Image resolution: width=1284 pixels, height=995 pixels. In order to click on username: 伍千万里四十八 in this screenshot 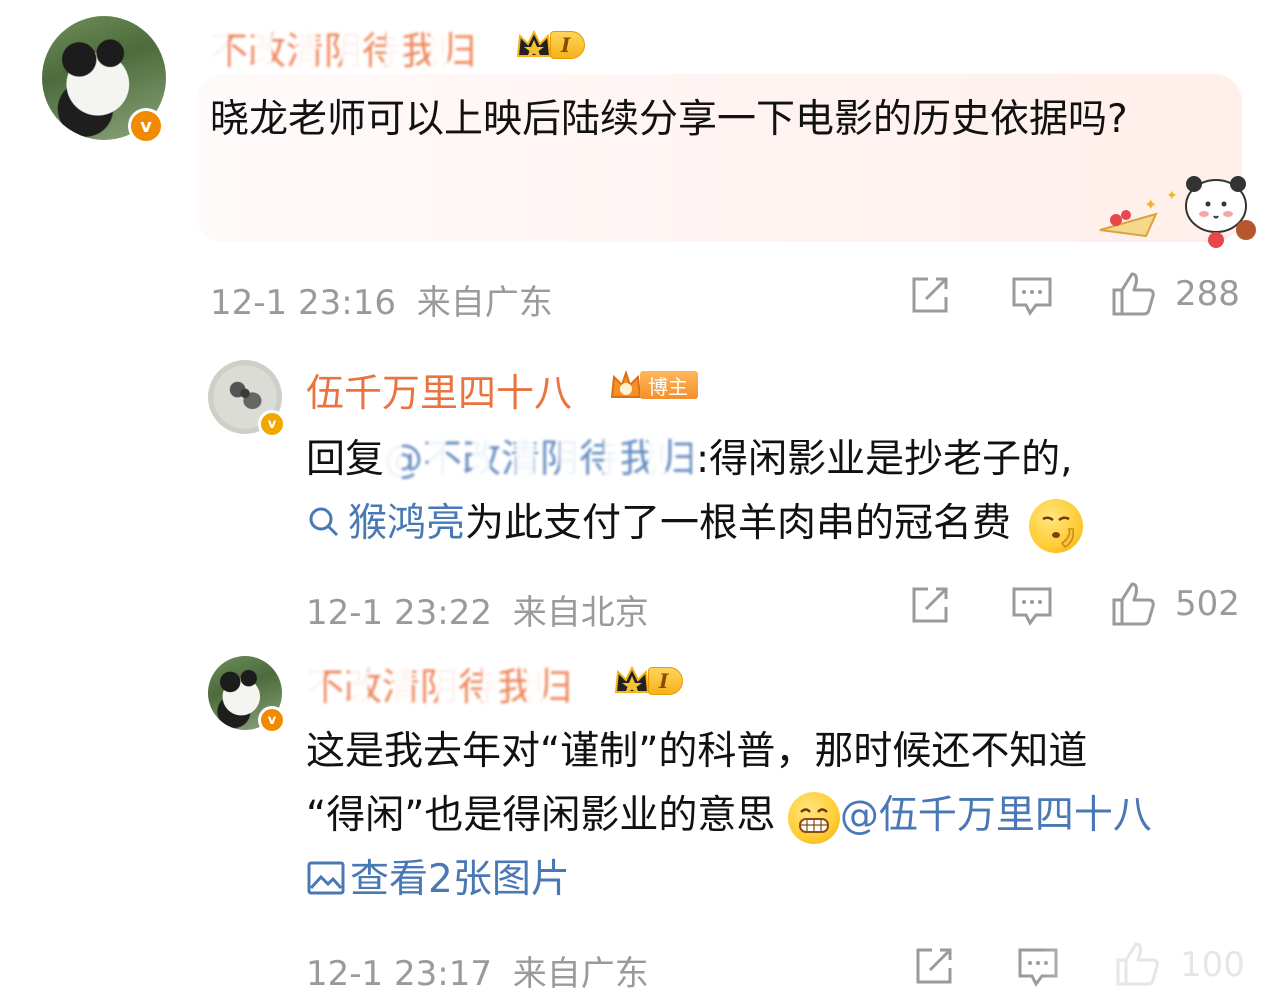, I will do `click(439, 389)`.